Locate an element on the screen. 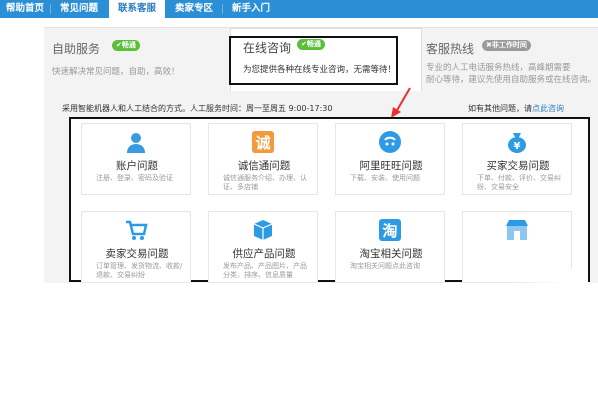  card-desc: 订单管理、发货物流、收款/退款、交易纠纷 is located at coordinates (139, 270).